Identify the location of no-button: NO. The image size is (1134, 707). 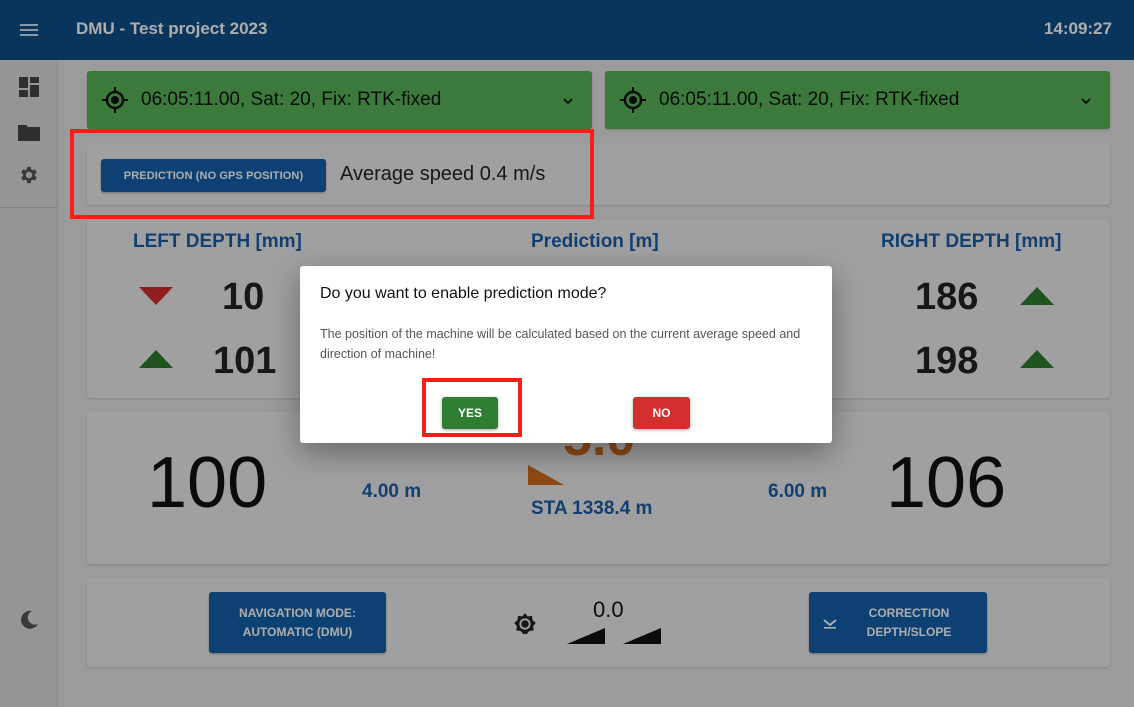
(661, 413).